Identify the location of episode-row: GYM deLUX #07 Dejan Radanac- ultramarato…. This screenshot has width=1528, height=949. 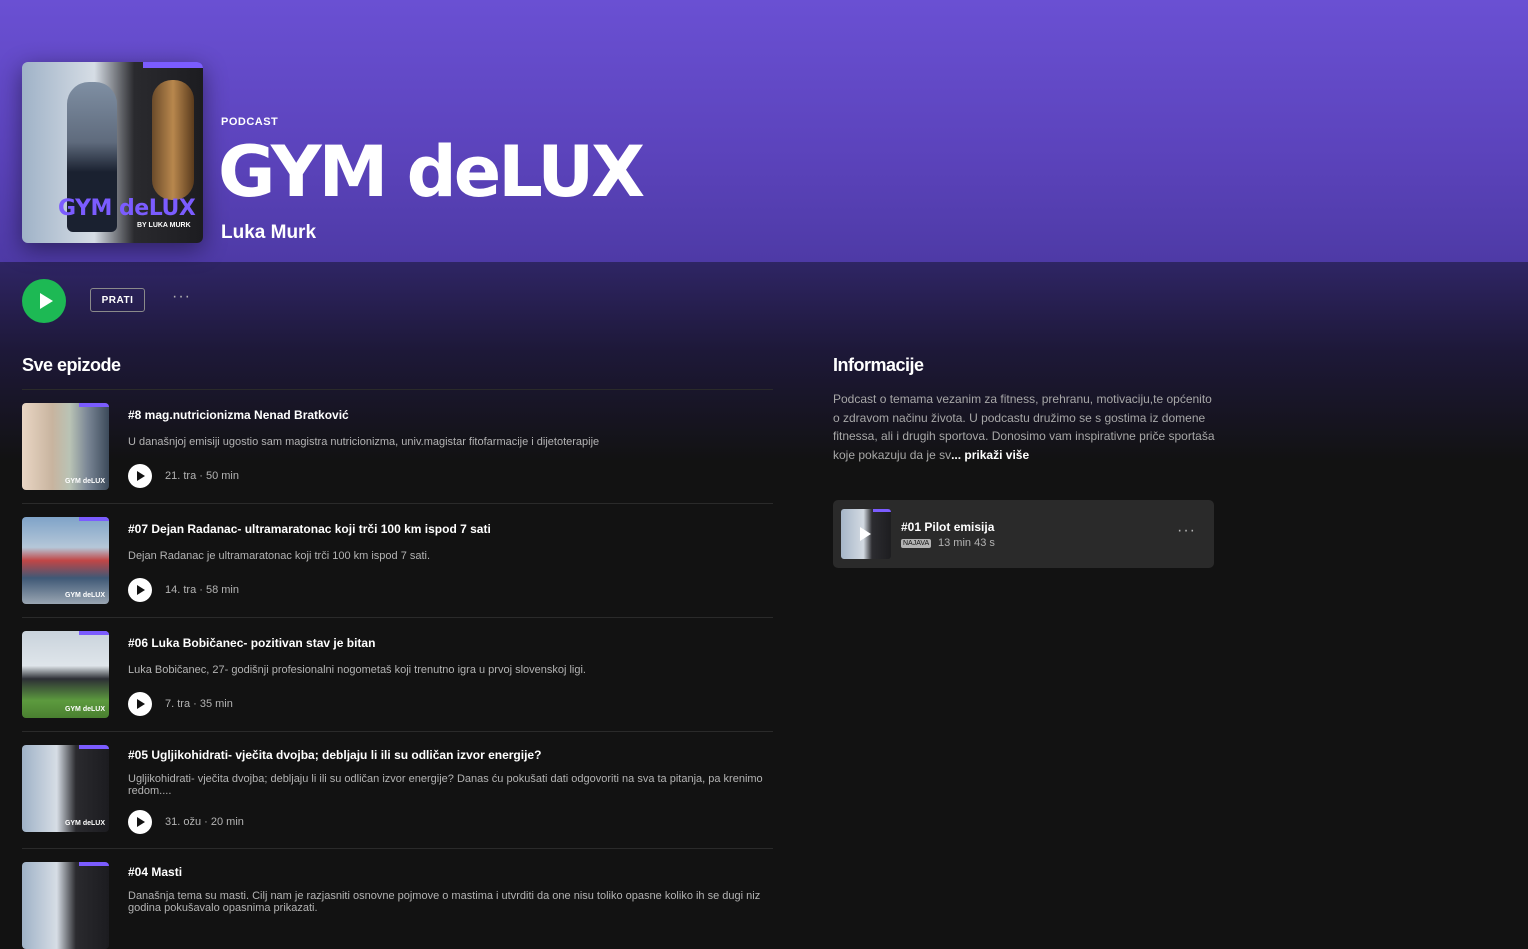
(397, 560).